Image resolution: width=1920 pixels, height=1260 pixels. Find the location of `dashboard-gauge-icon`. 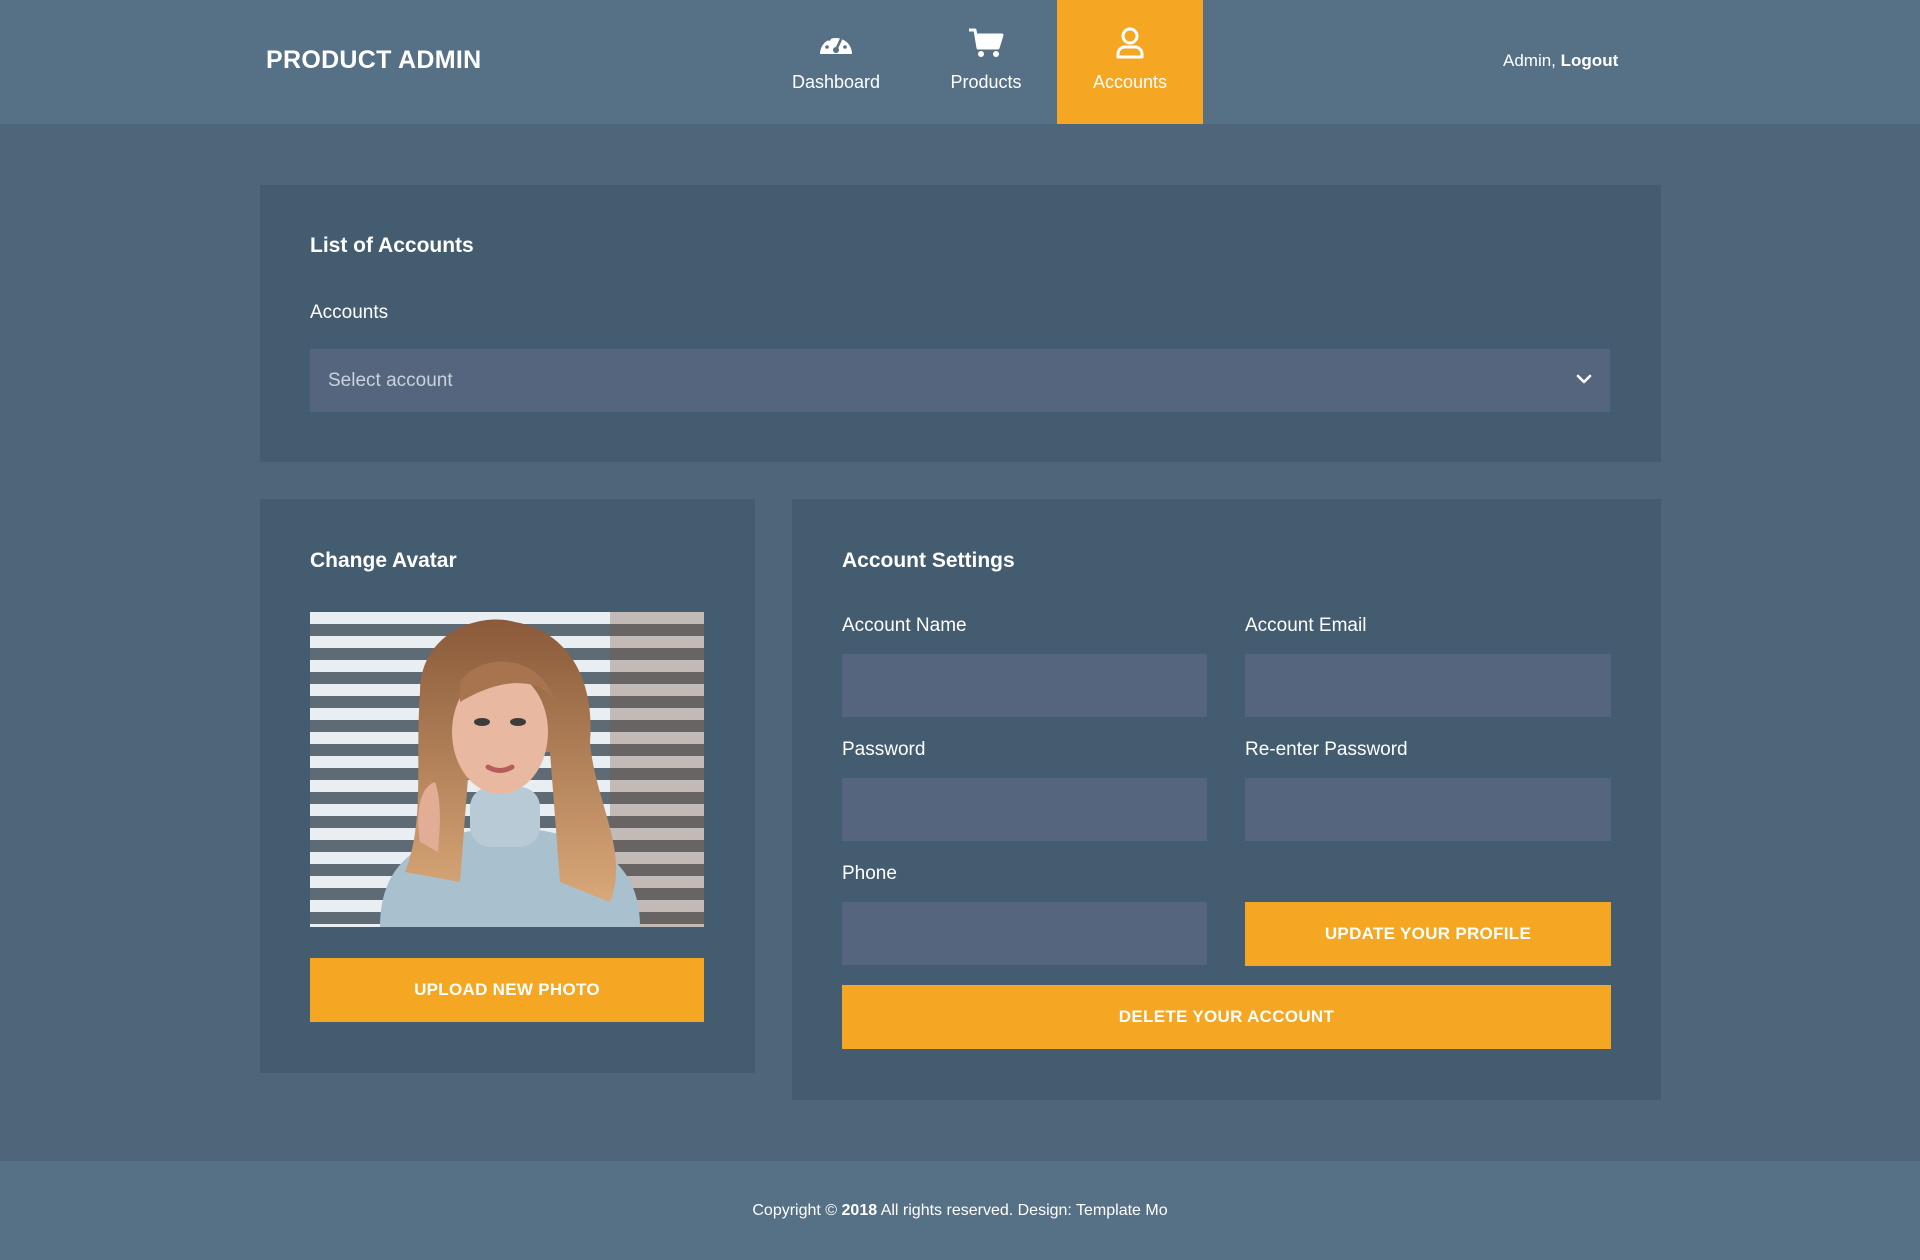

dashboard-gauge-icon is located at coordinates (836, 43).